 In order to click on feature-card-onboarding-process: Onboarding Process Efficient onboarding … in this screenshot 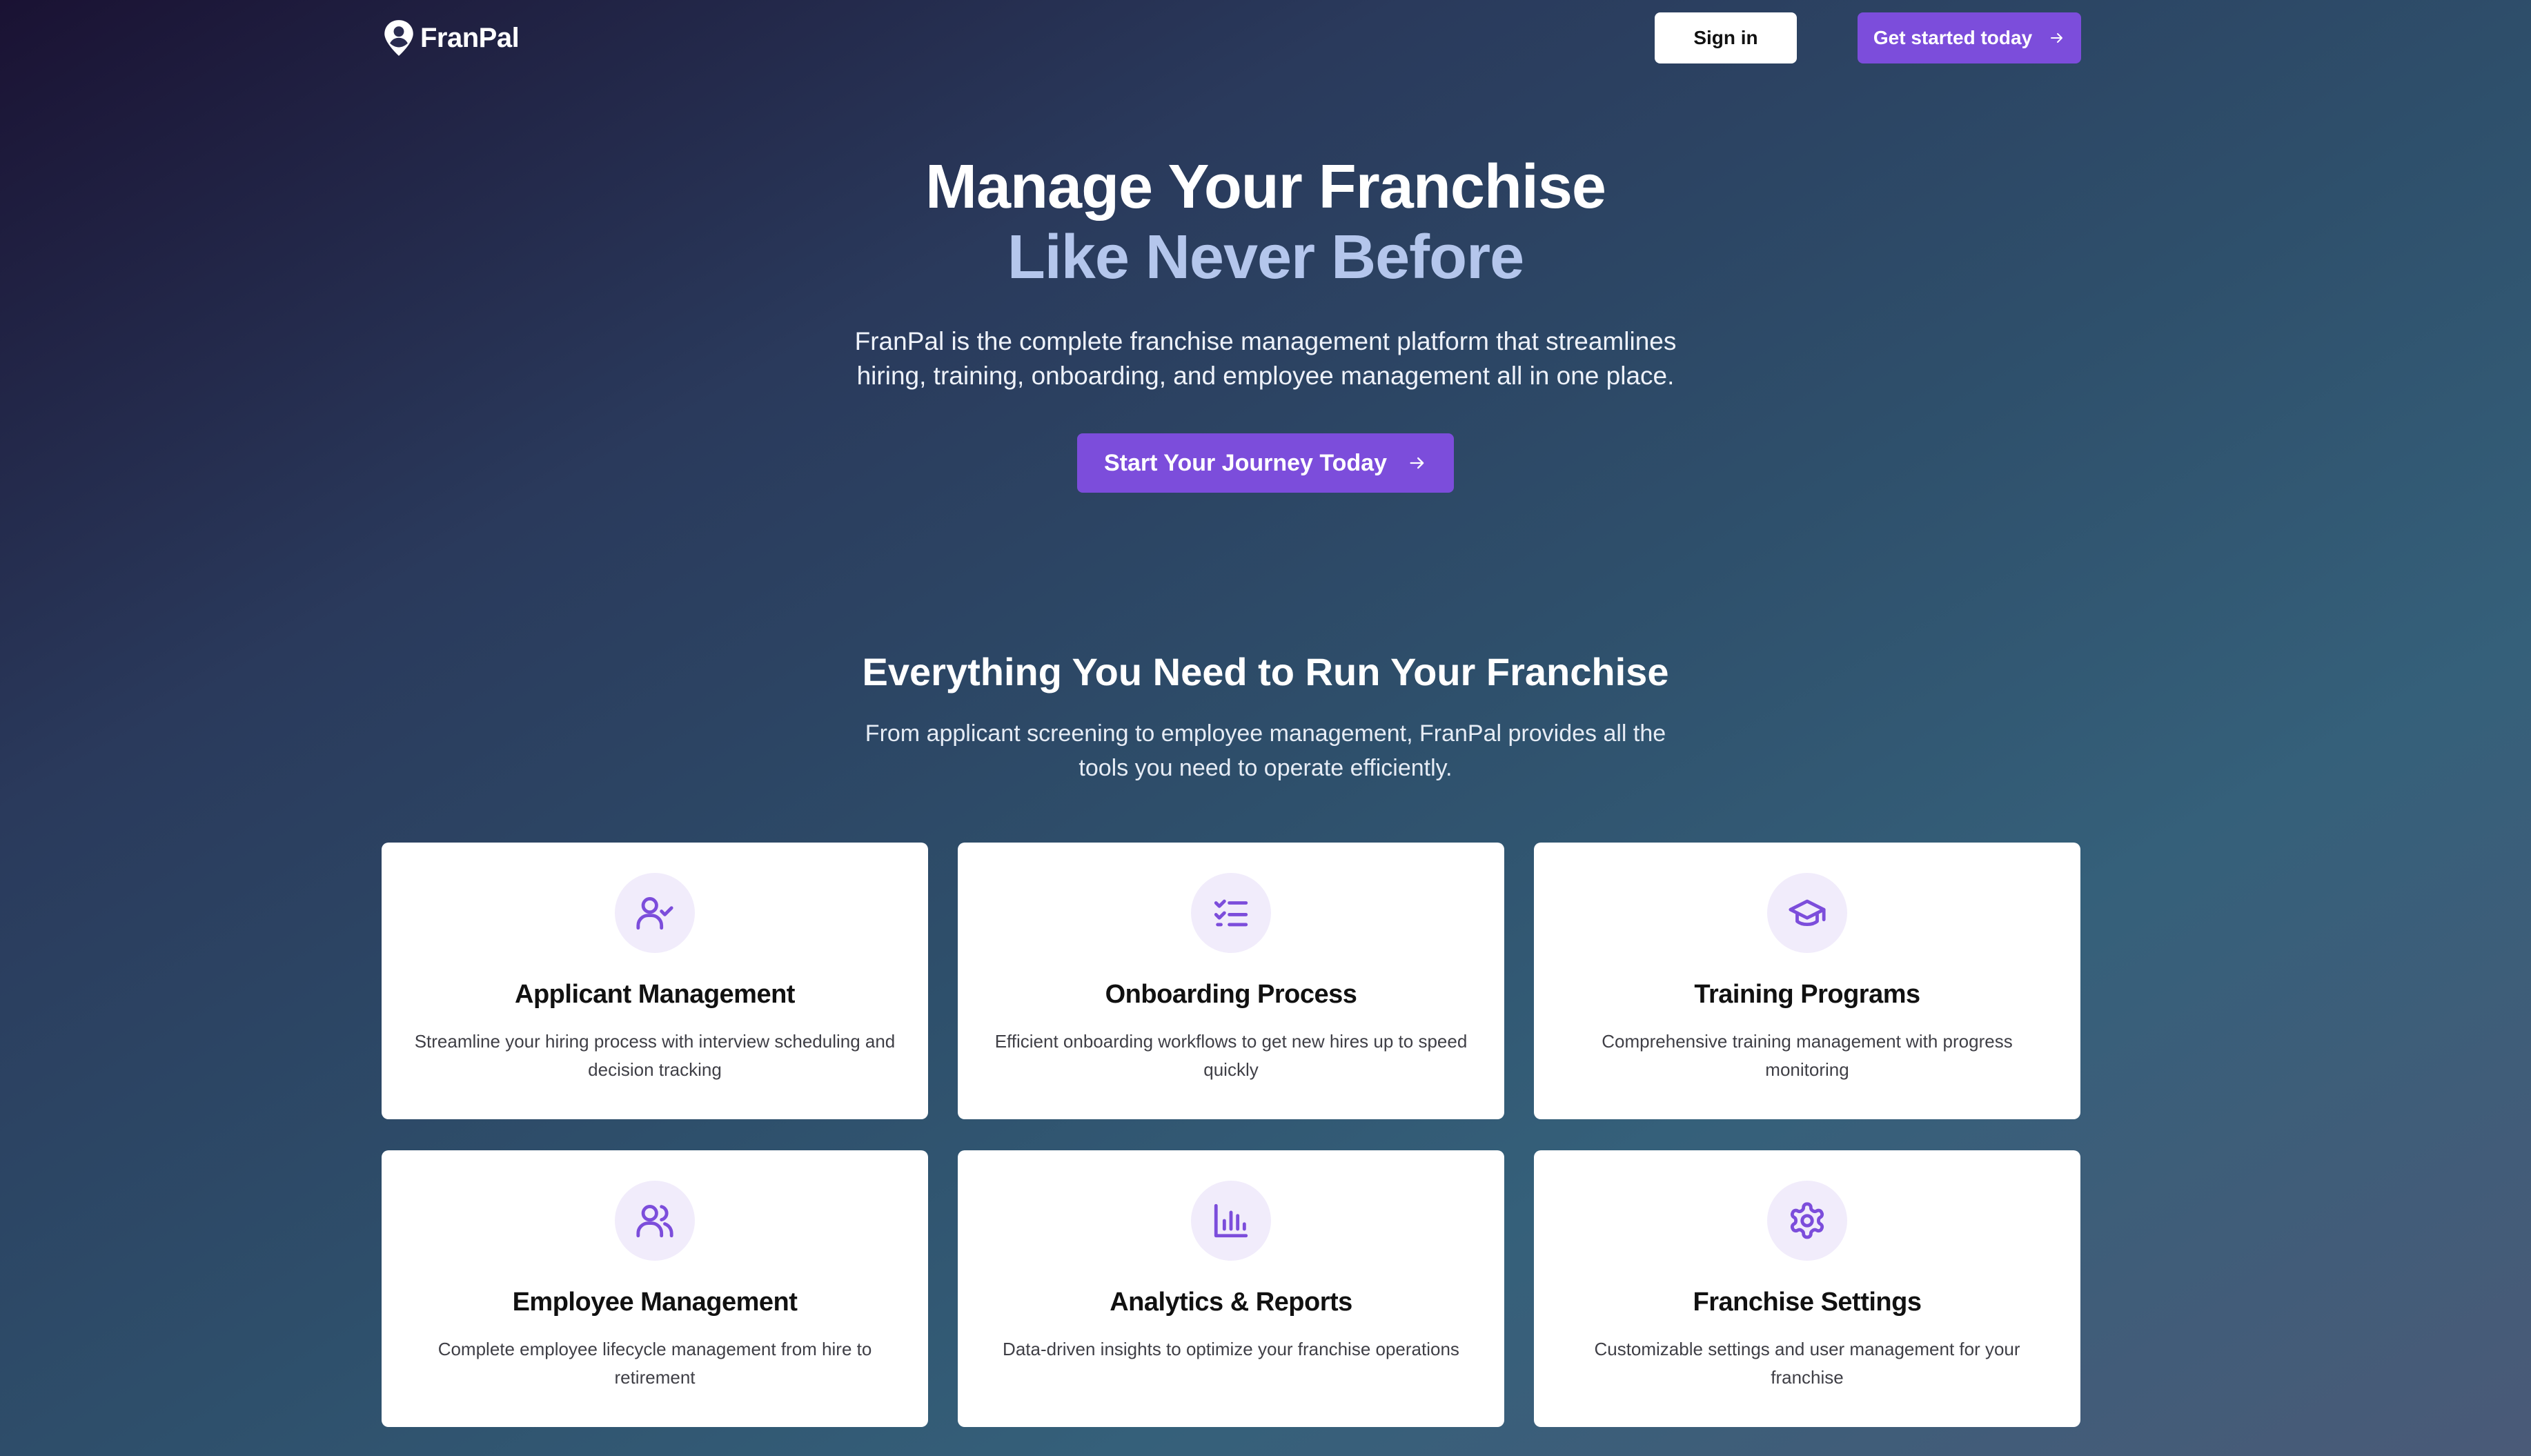, I will do `click(1231, 981)`.